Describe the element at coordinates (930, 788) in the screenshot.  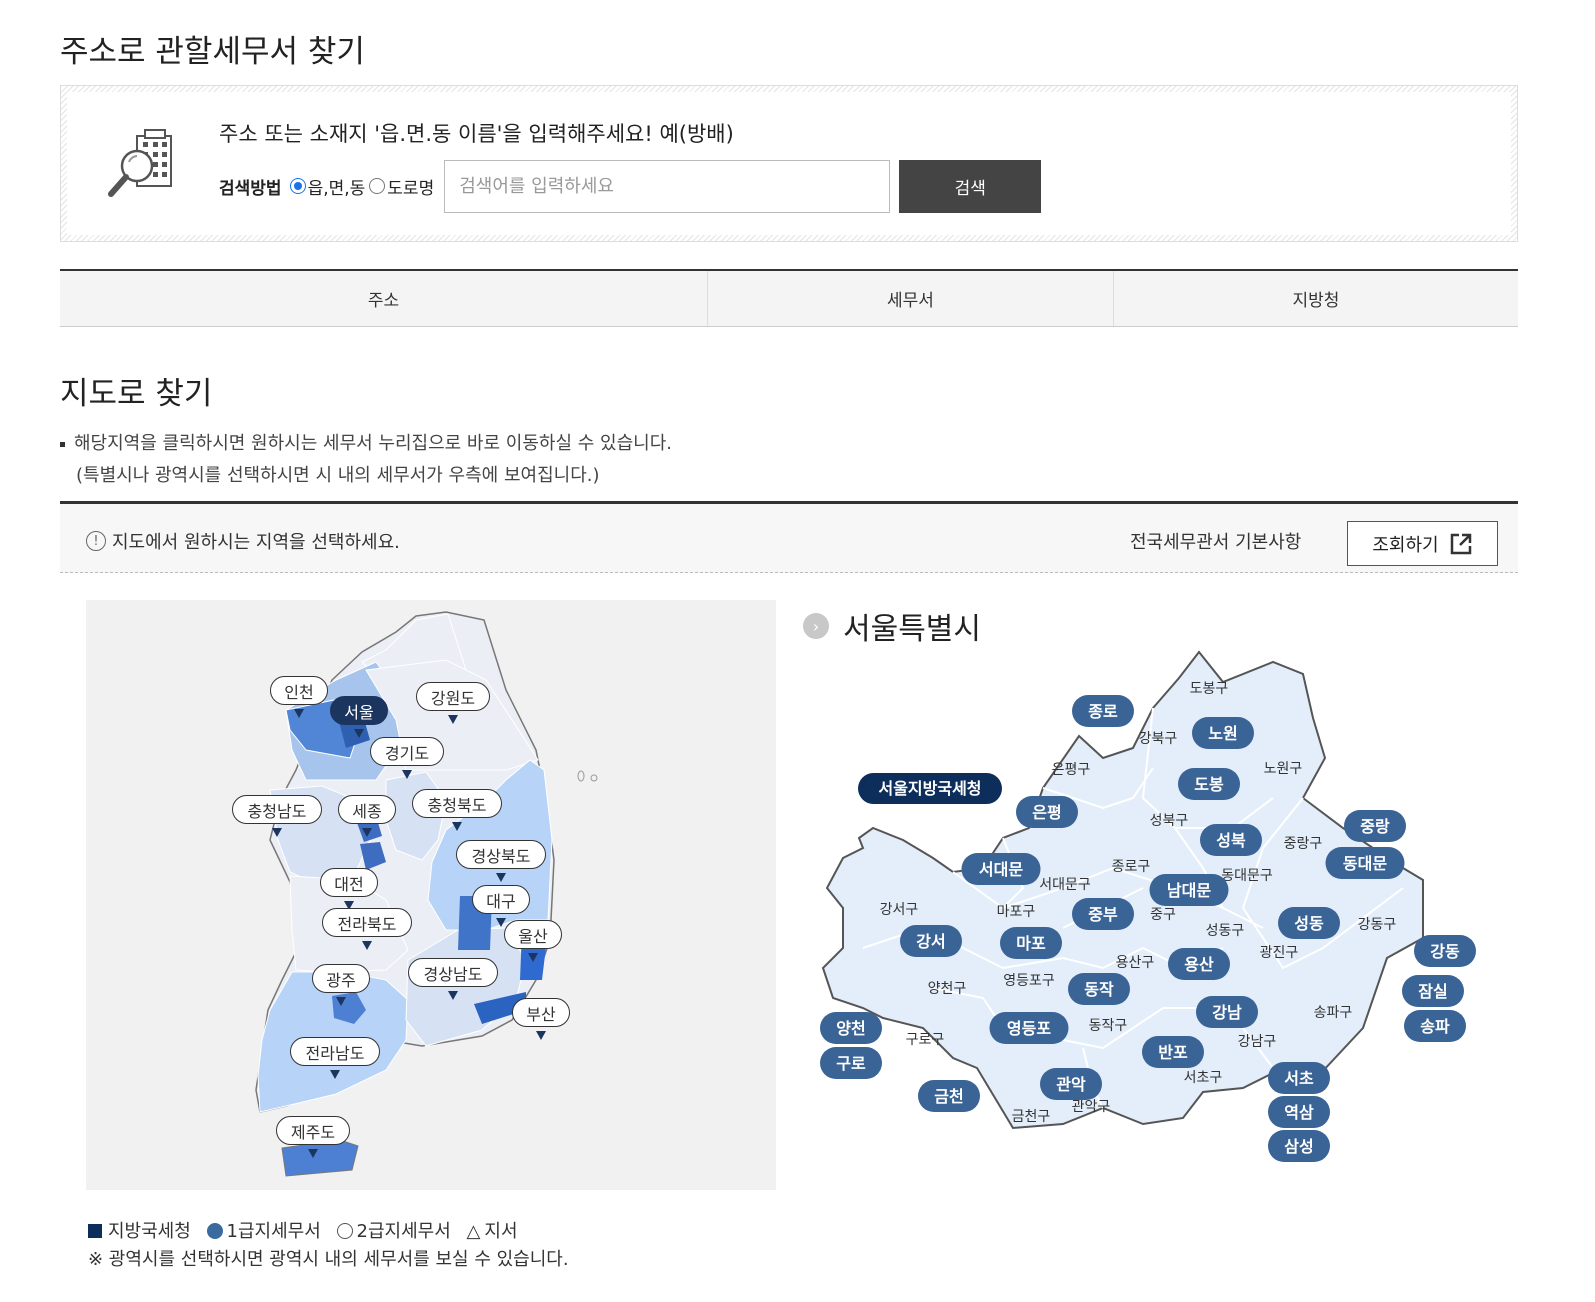
I see `regional-office-label: 서울지방국세청` at that location.